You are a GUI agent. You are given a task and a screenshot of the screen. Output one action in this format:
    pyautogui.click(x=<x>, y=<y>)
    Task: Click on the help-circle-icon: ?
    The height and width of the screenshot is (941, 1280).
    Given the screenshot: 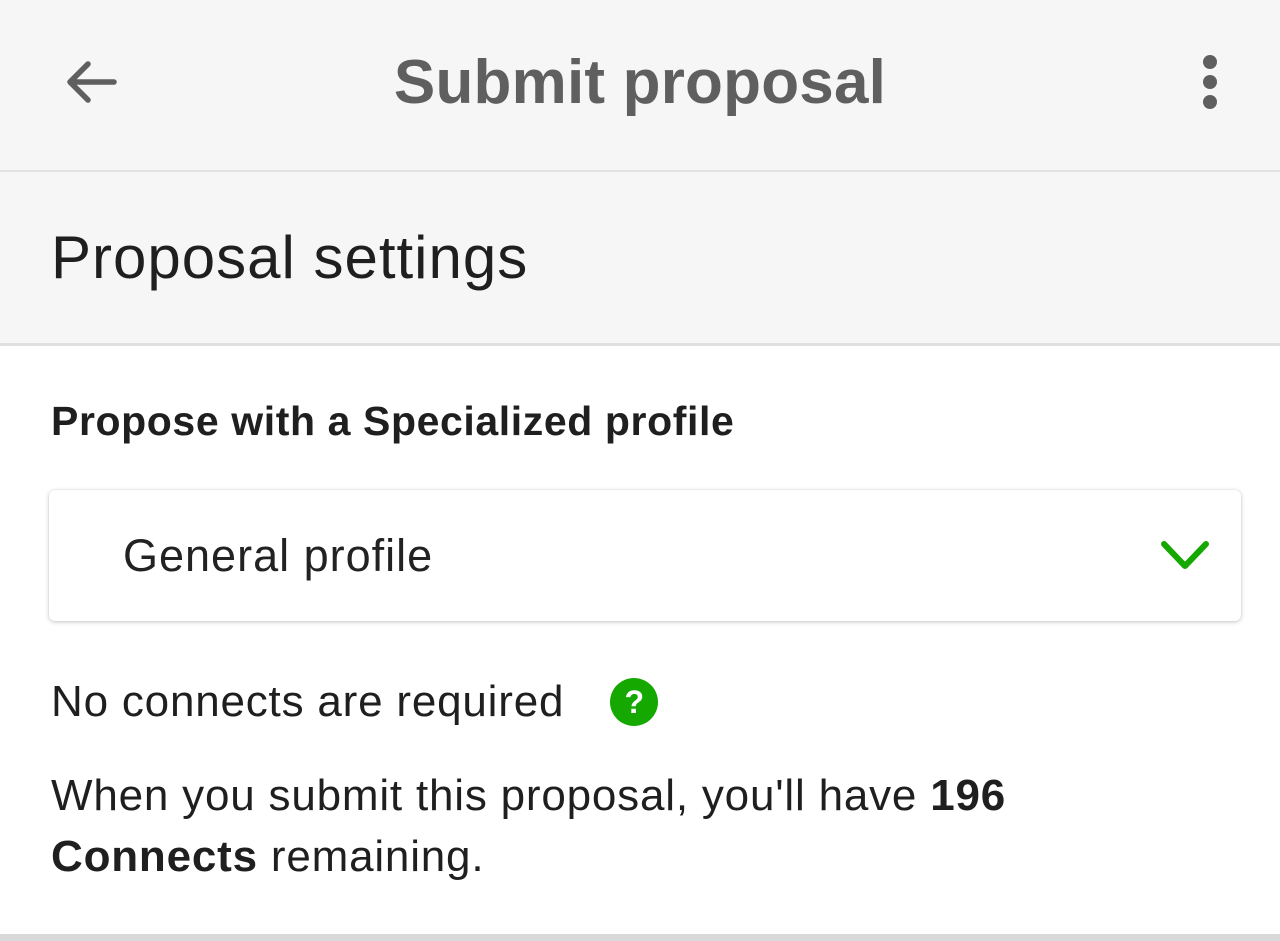 What is the action you would take?
    pyautogui.click(x=634, y=702)
    